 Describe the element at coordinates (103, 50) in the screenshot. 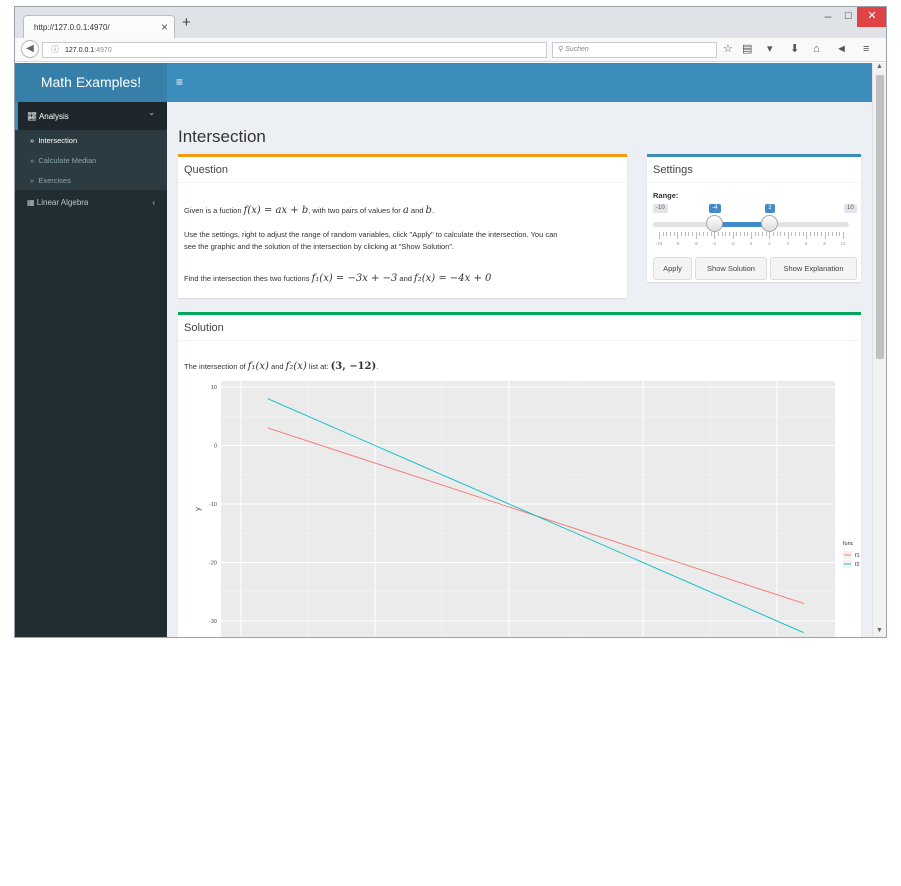

I see `url-port: :4970` at that location.